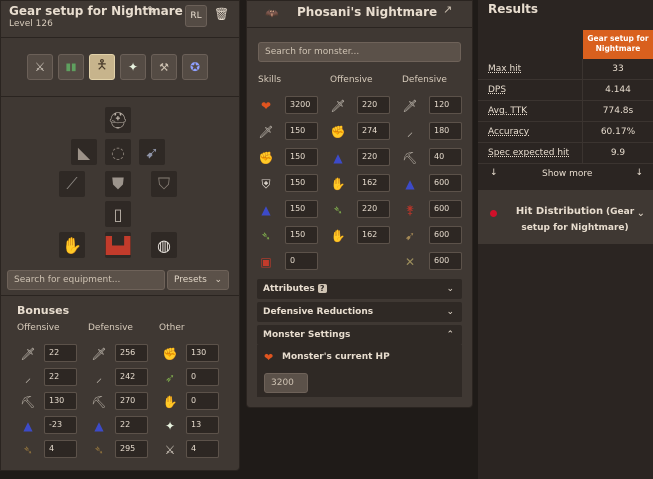  What do you see at coordinates (359, 289) in the screenshot?
I see `attributes-accordion: Attributes ? ⌄` at bounding box center [359, 289].